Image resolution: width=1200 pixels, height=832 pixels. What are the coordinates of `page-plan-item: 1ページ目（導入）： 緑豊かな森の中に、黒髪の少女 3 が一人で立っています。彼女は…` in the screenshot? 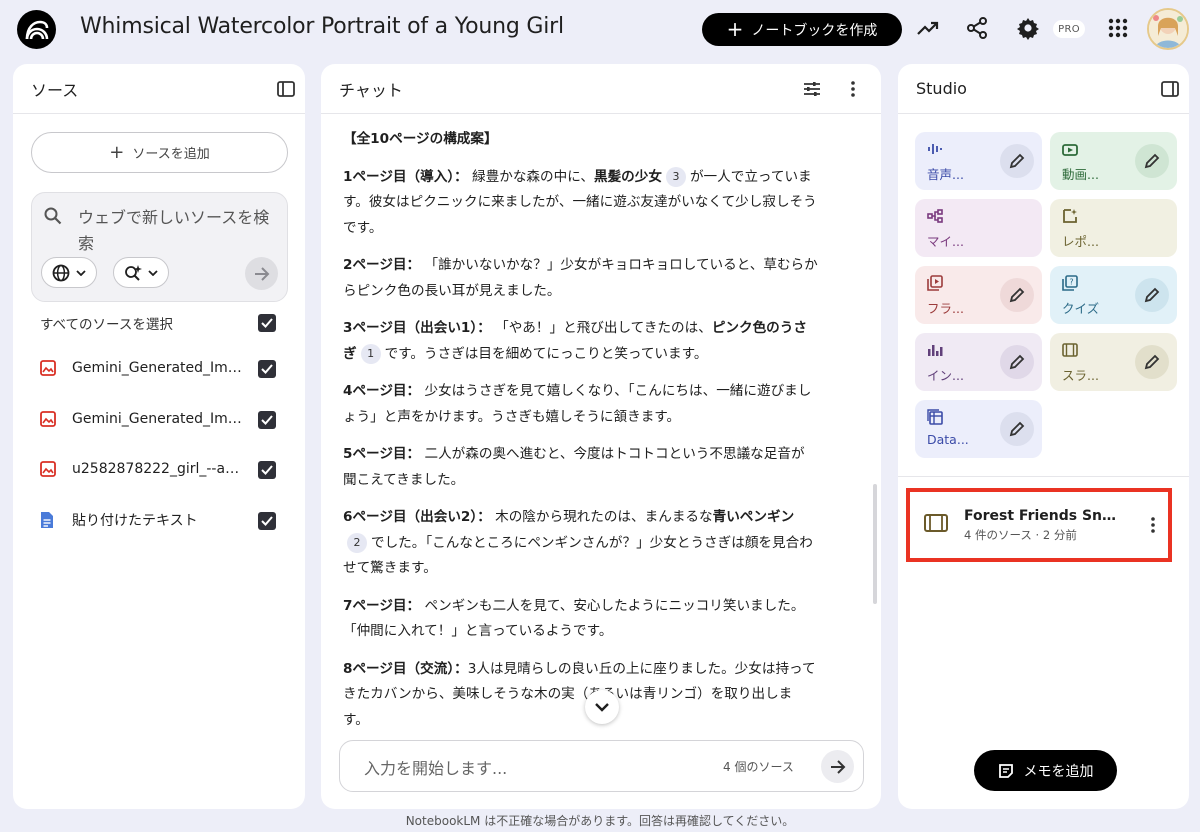 It's located at (580, 201).